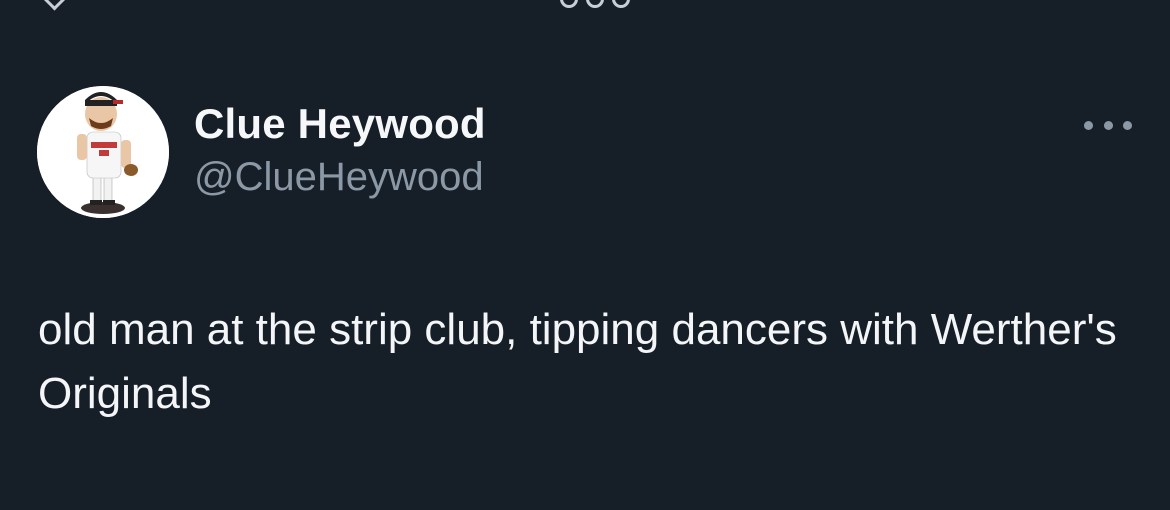 This screenshot has height=510, width=1170. Describe the element at coordinates (339, 177) in the screenshot. I see `author-handle: @ClueHeywood` at that location.